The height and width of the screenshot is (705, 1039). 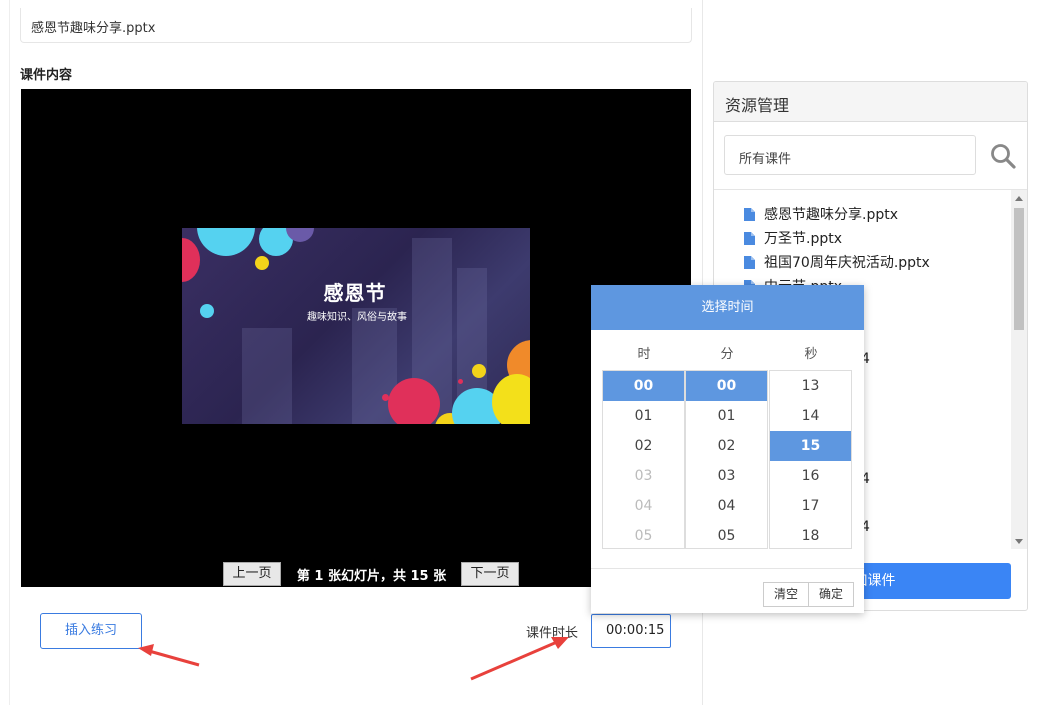 I want to click on resource-list-item: 祖国70周年庆祝活动.pptx, so click(x=837, y=262).